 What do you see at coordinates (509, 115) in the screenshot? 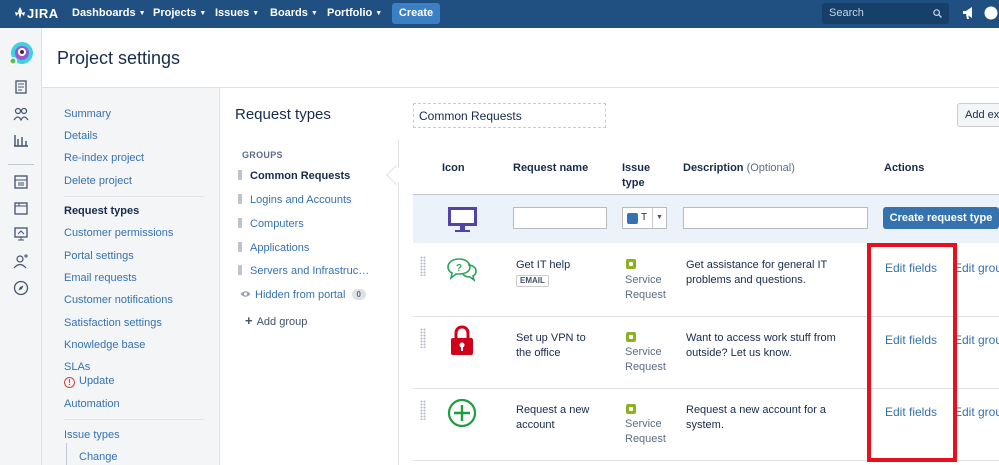
I see `group-name-field: Common Requests` at bounding box center [509, 115].